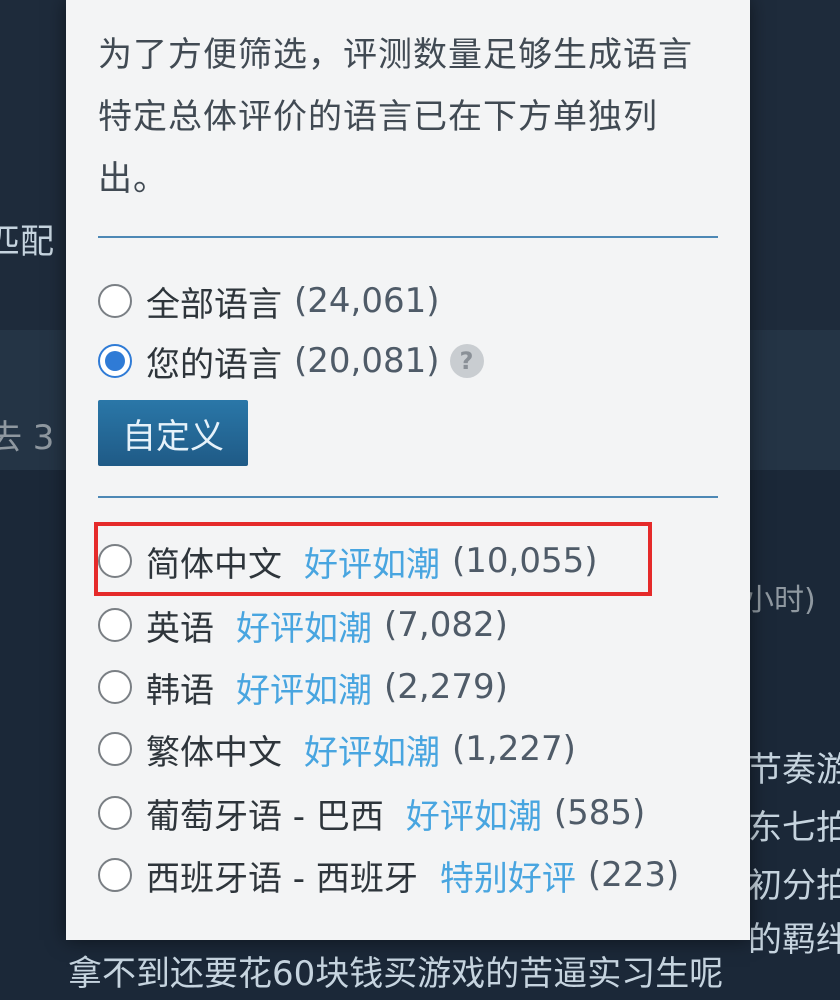 This screenshot has height=1000, width=840. I want to click on radio-korean, so click(115, 687).